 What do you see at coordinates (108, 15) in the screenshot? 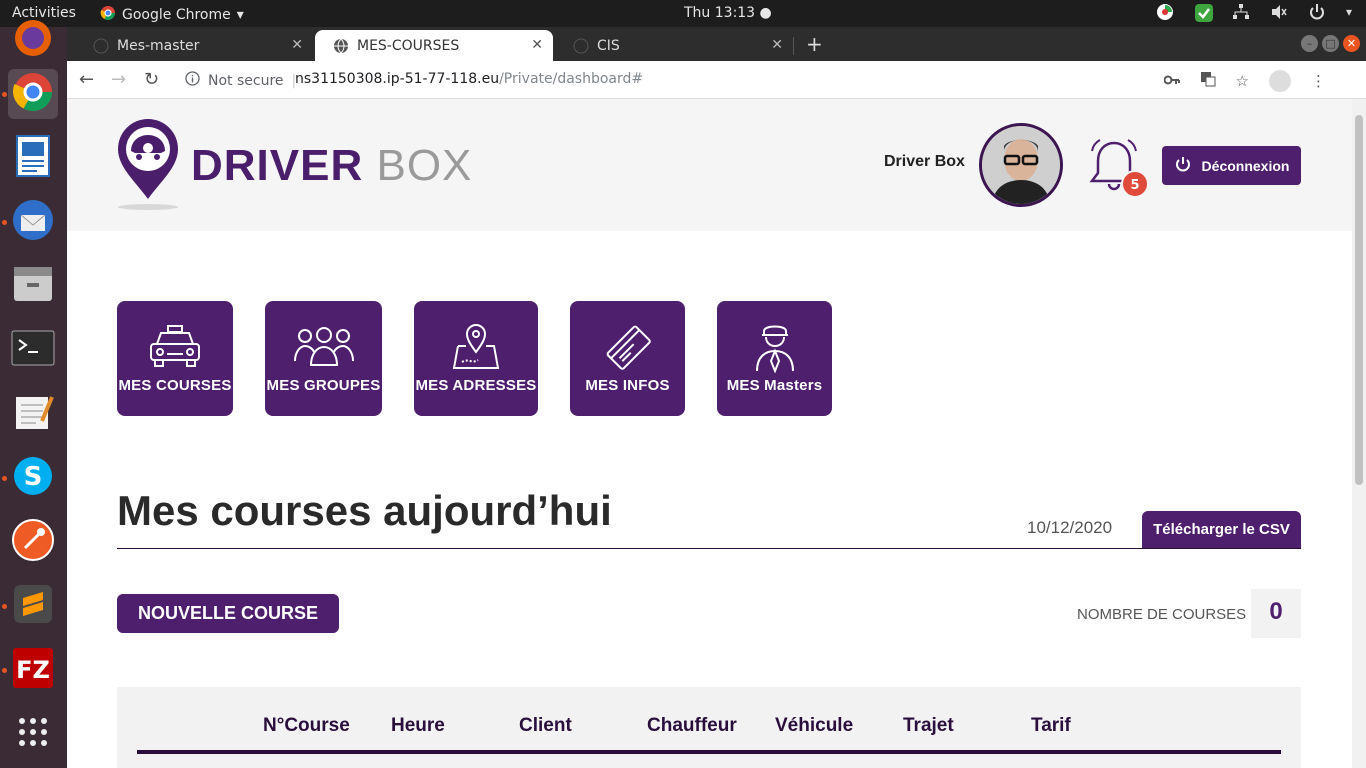
I see `chrome-small-icon` at bounding box center [108, 15].